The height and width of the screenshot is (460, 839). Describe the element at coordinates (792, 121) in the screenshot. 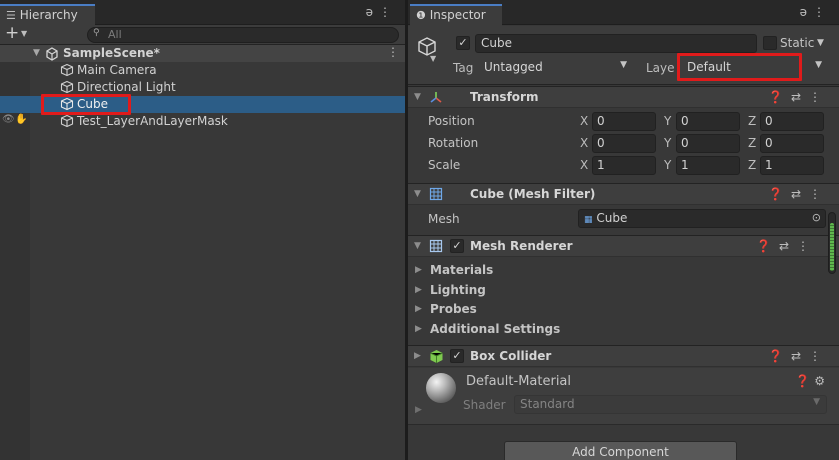

I see `position-z-field: 0` at that location.